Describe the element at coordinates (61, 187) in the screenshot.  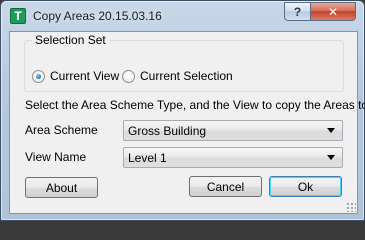
I see `about-button: About` at that location.